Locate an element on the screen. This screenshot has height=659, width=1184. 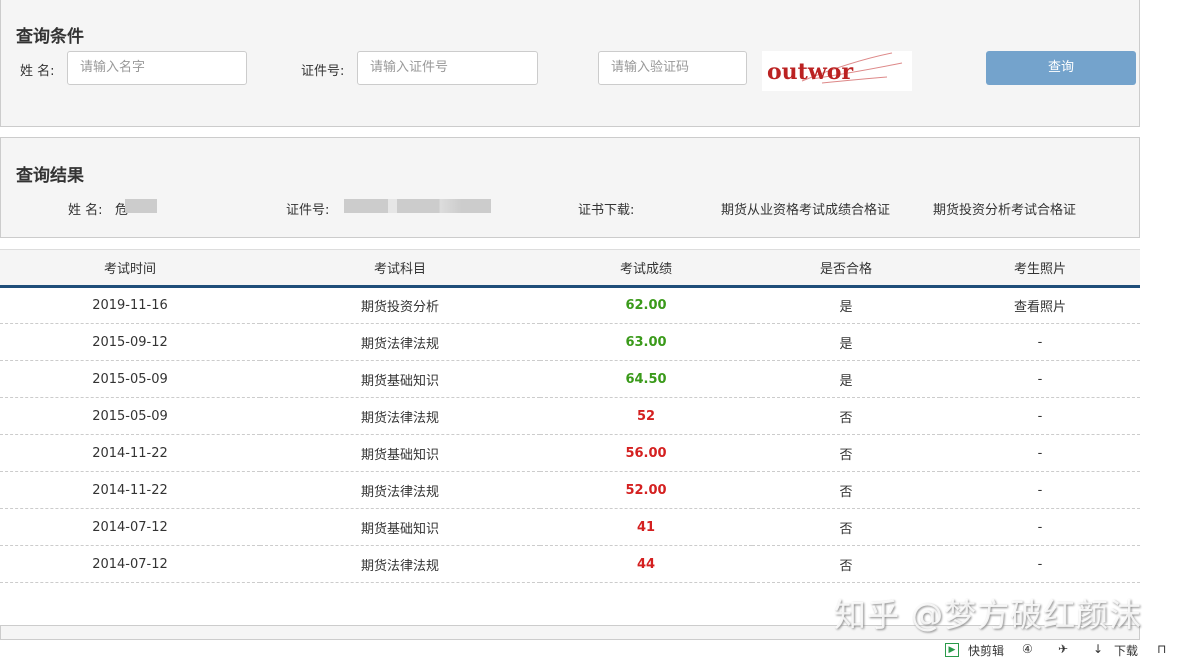
column-header: 考生照片 is located at coordinates (1040, 268).